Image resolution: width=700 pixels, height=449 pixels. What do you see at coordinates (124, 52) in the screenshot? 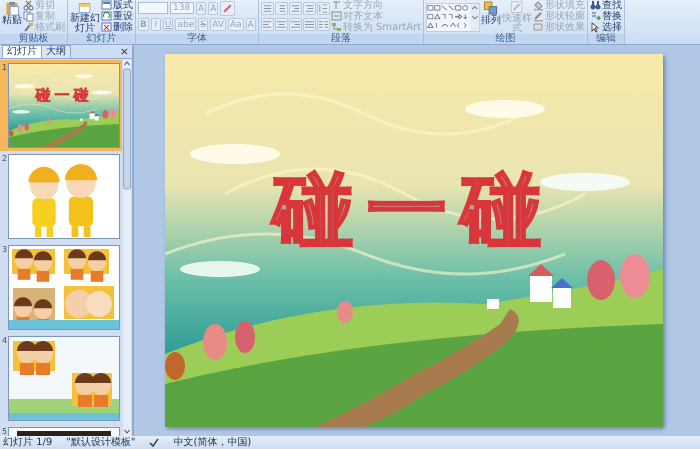
I see `close-button: ×` at bounding box center [124, 52].